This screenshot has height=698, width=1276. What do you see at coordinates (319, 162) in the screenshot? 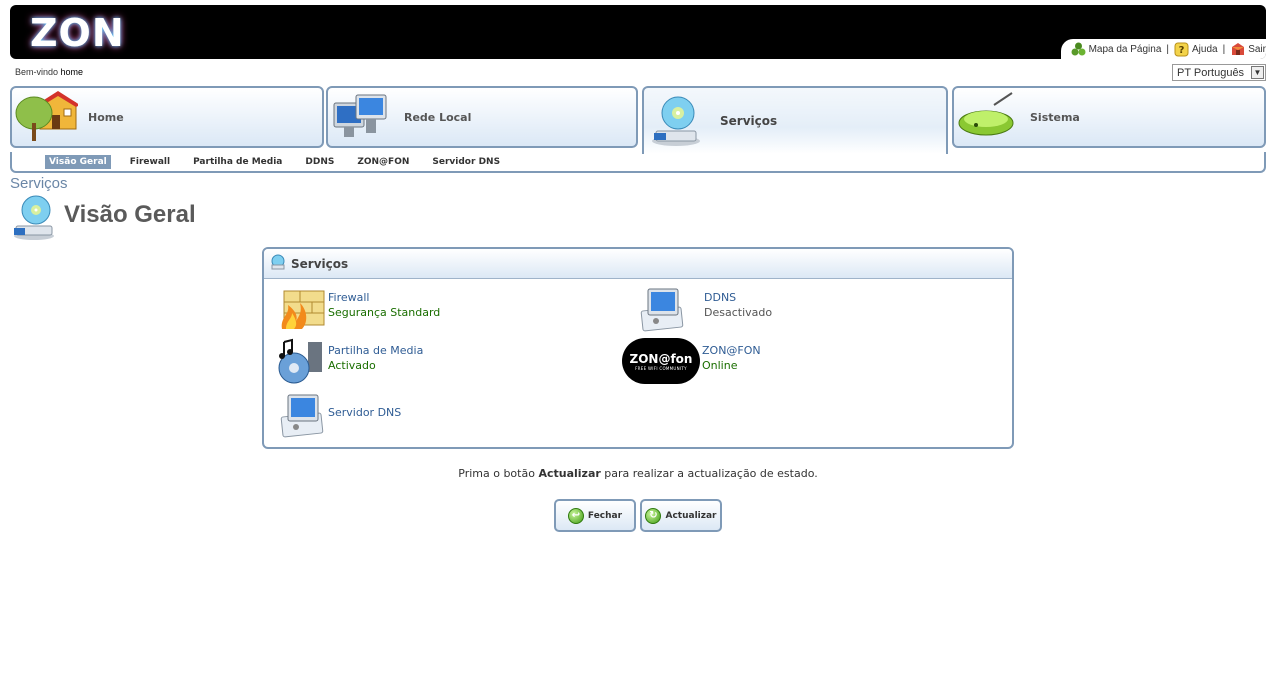
I see `subtab-ddns: DDNS` at bounding box center [319, 162].